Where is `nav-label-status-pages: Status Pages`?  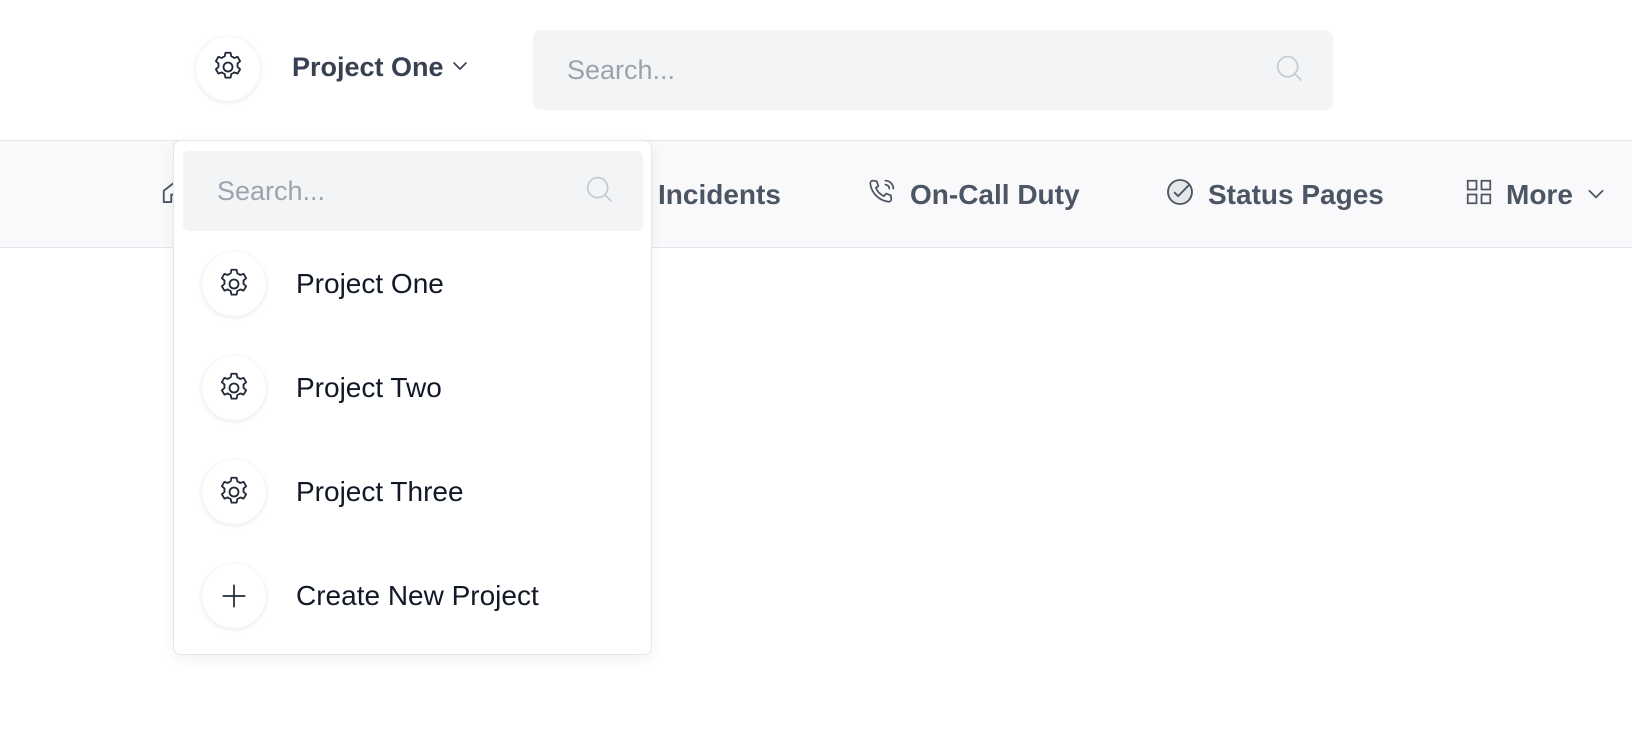 nav-label-status-pages: Status Pages is located at coordinates (1296, 194).